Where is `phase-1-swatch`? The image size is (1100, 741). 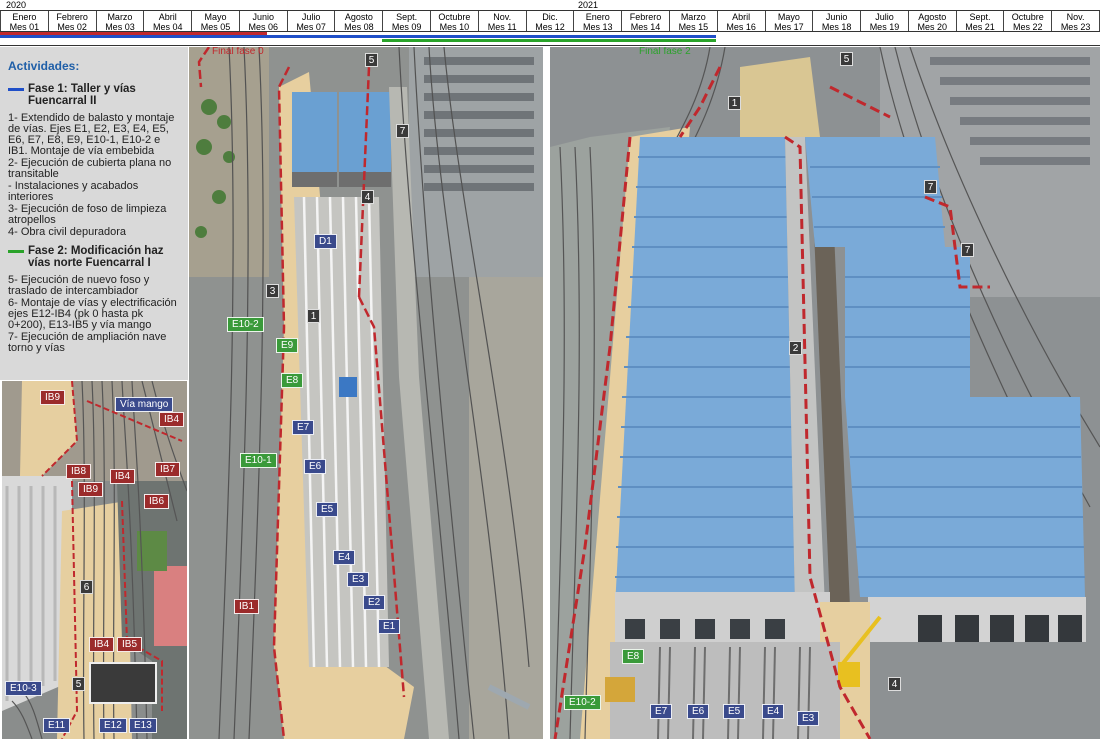
phase-1-swatch is located at coordinates (16, 89).